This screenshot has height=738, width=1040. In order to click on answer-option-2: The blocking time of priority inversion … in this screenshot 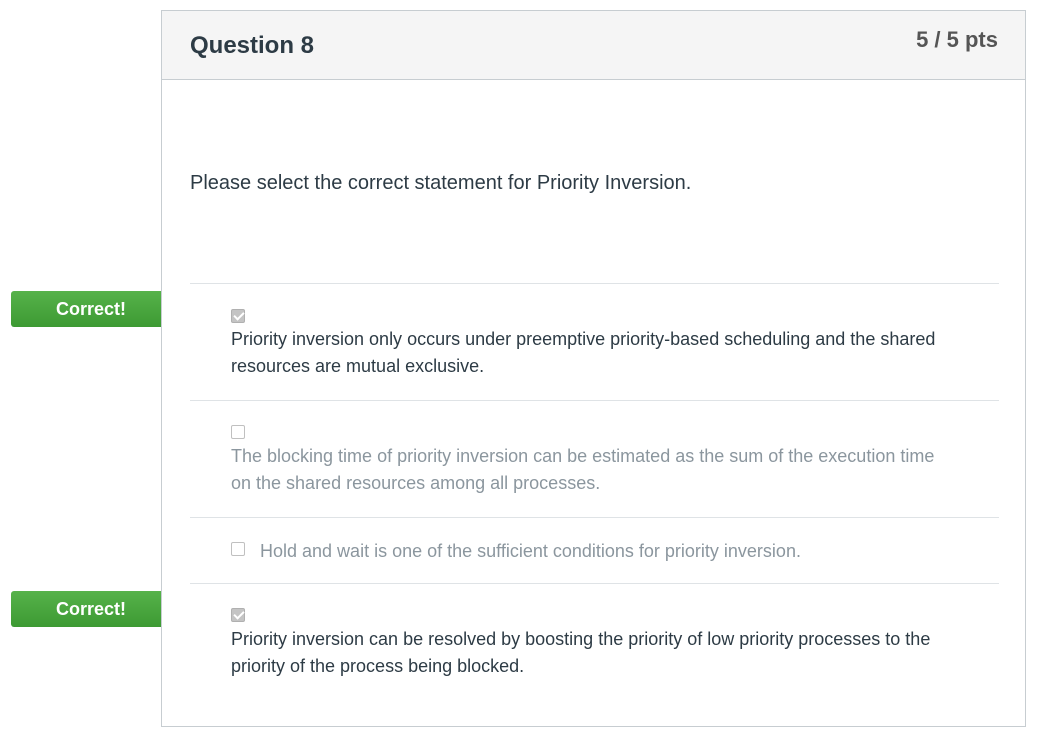, I will do `click(594, 458)`.